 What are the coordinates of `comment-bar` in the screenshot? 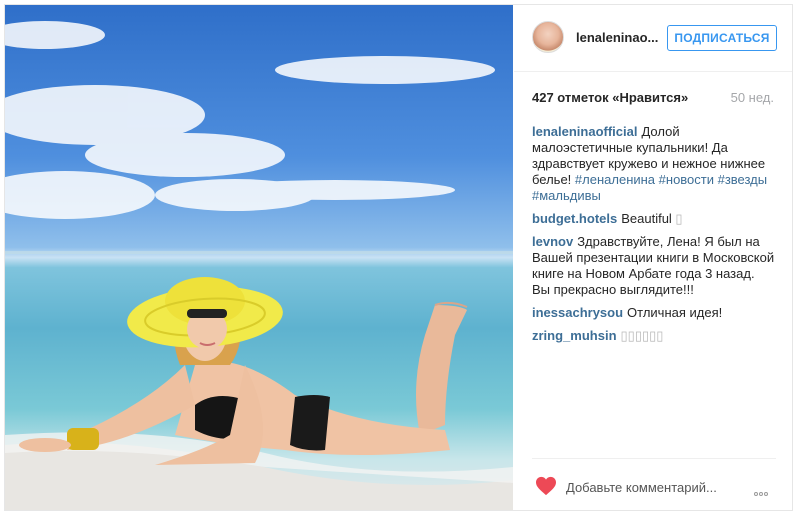 It's located at (654, 478).